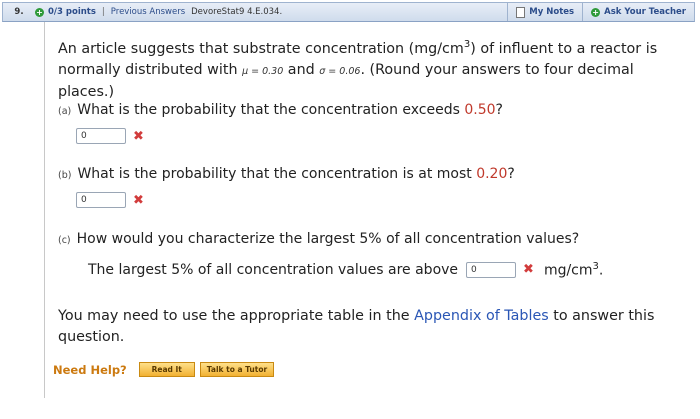 Image resolution: width=700 pixels, height=419 pixels. What do you see at coordinates (19, 12) in the screenshot?
I see `question-number: 9.` at bounding box center [19, 12].